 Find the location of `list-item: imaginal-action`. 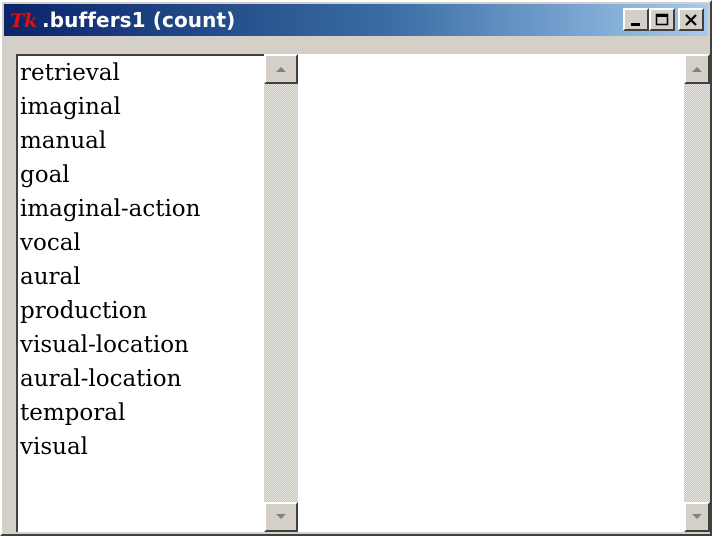

list-item: imaginal-action is located at coordinates (141, 209).